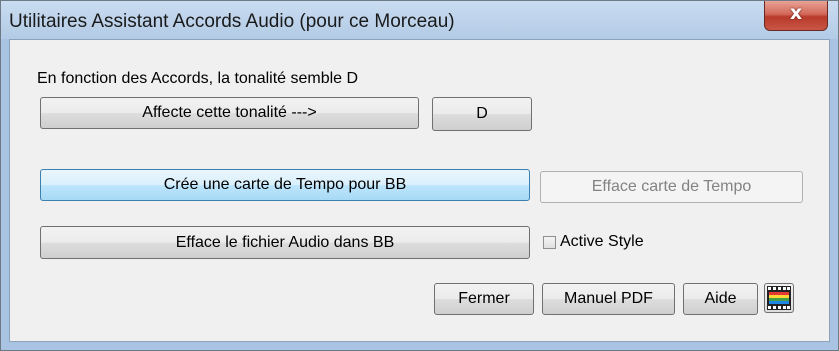 The image size is (839, 351). Describe the element at coordinates (549, 242) in the screenshot. I see `active-style-checkbox` at that location.